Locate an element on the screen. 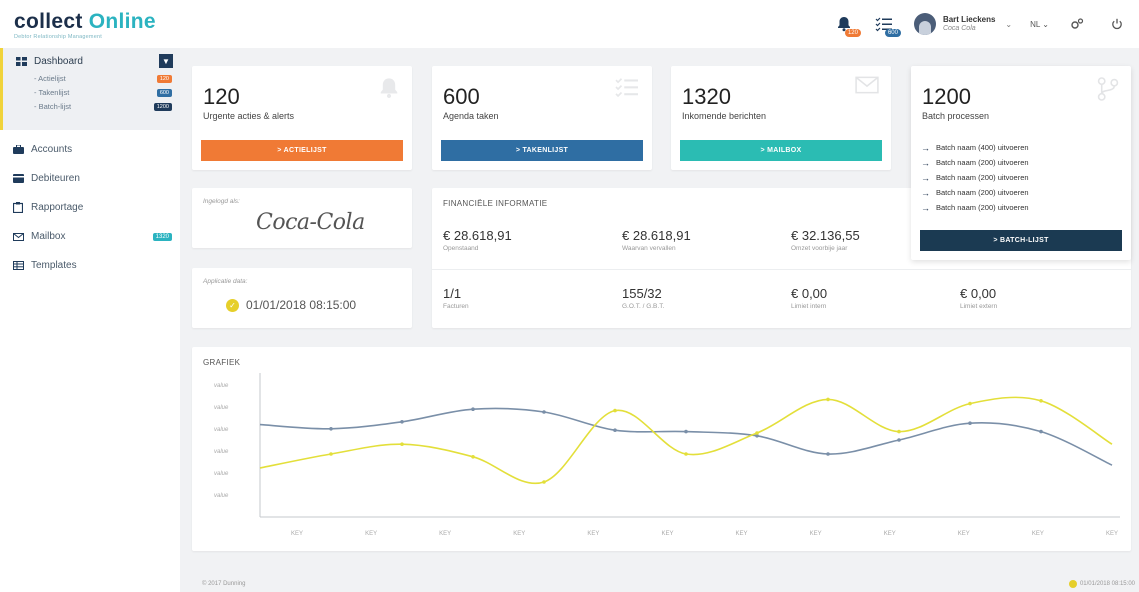 Image resolution: width=1139 pixels, height=592 pixels. sidebar-item-mailbox: Mailbox 1320 is located at coordinates (90, 236).